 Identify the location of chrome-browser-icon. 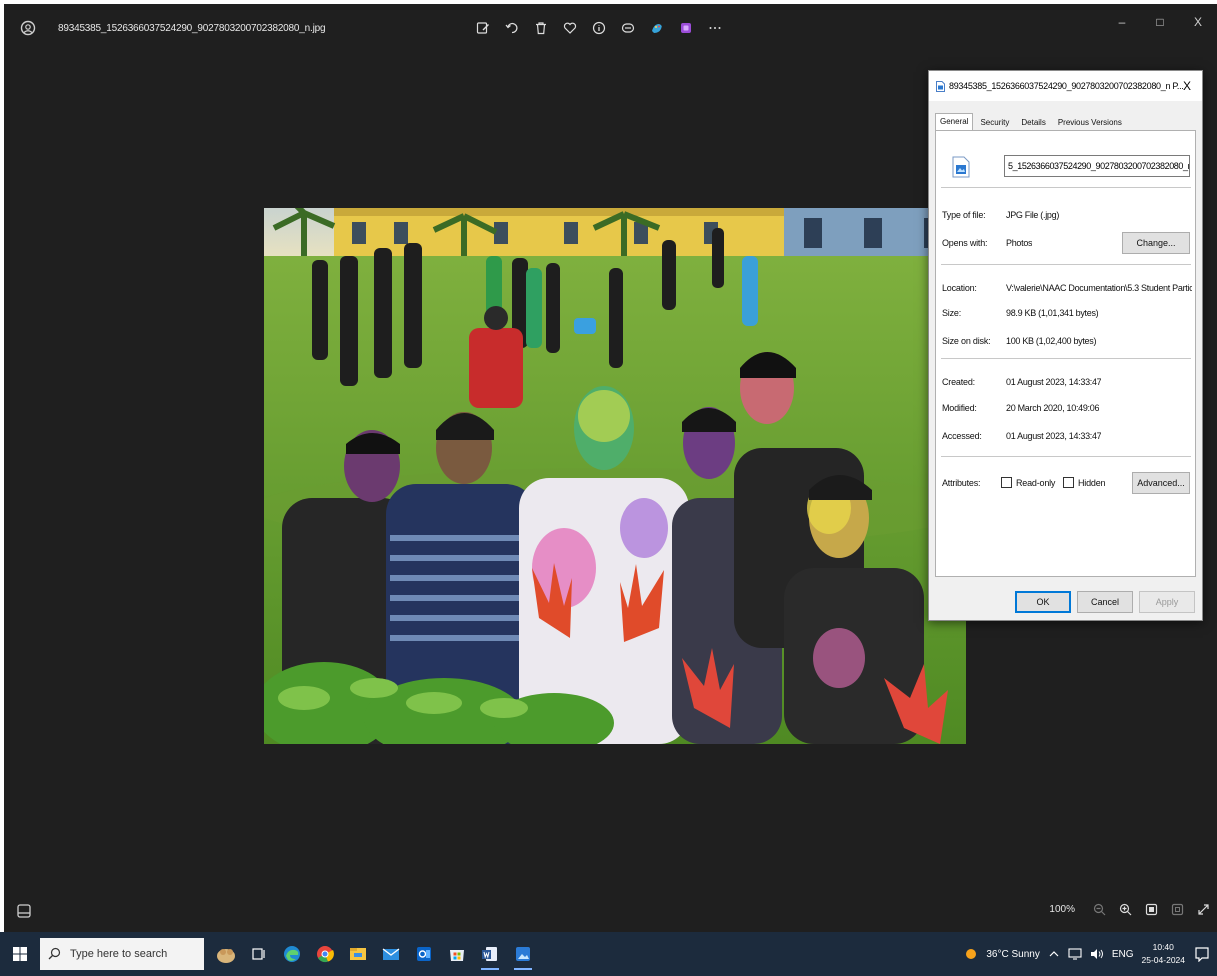
(325, 954).